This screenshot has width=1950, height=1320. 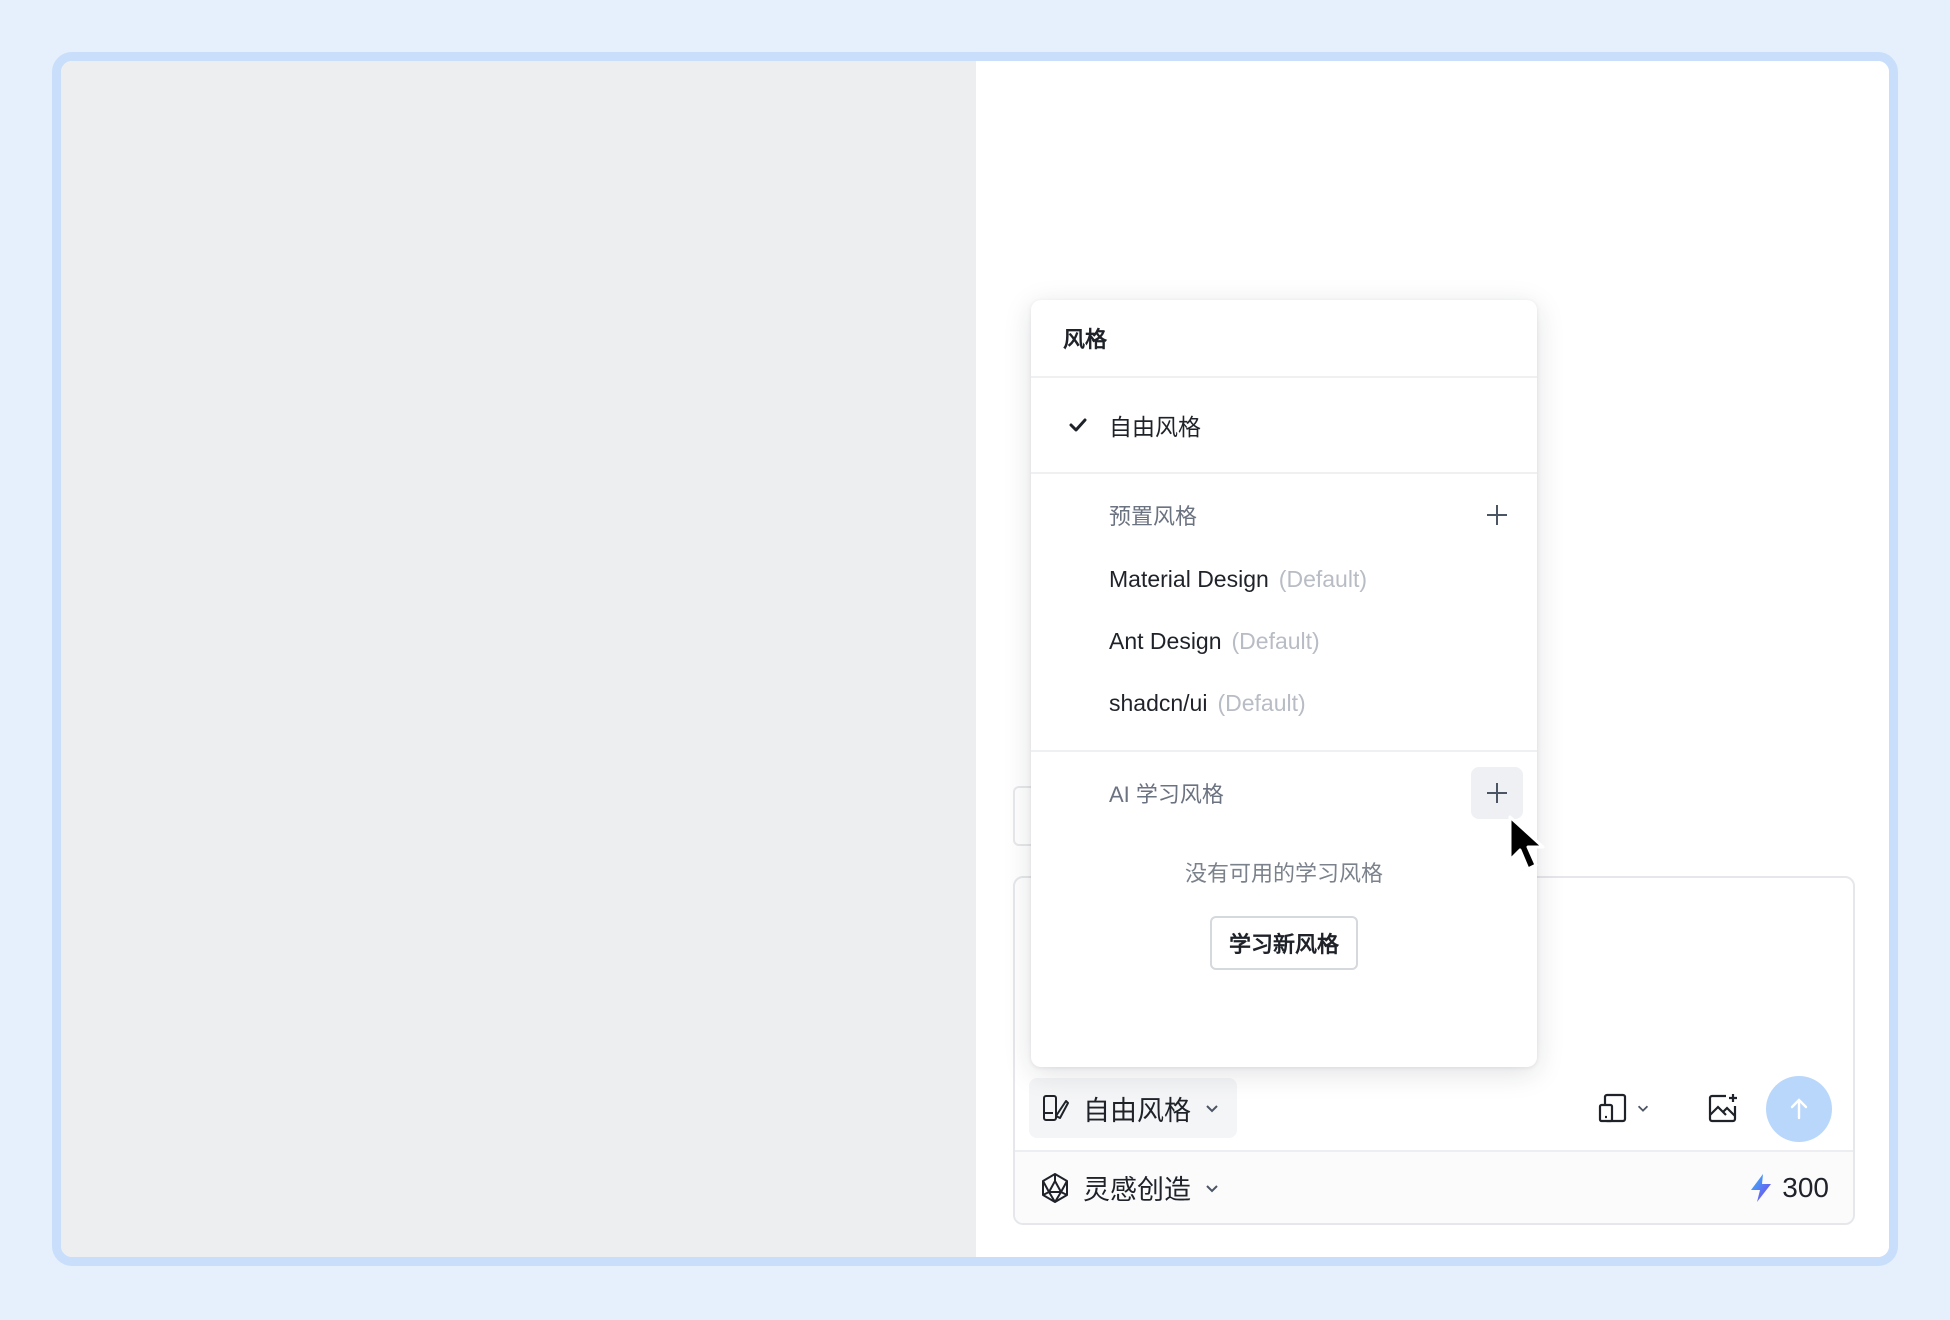 I want to click on empty-state-text: 没有可用的学习风格, so click(x=1283, y=873).